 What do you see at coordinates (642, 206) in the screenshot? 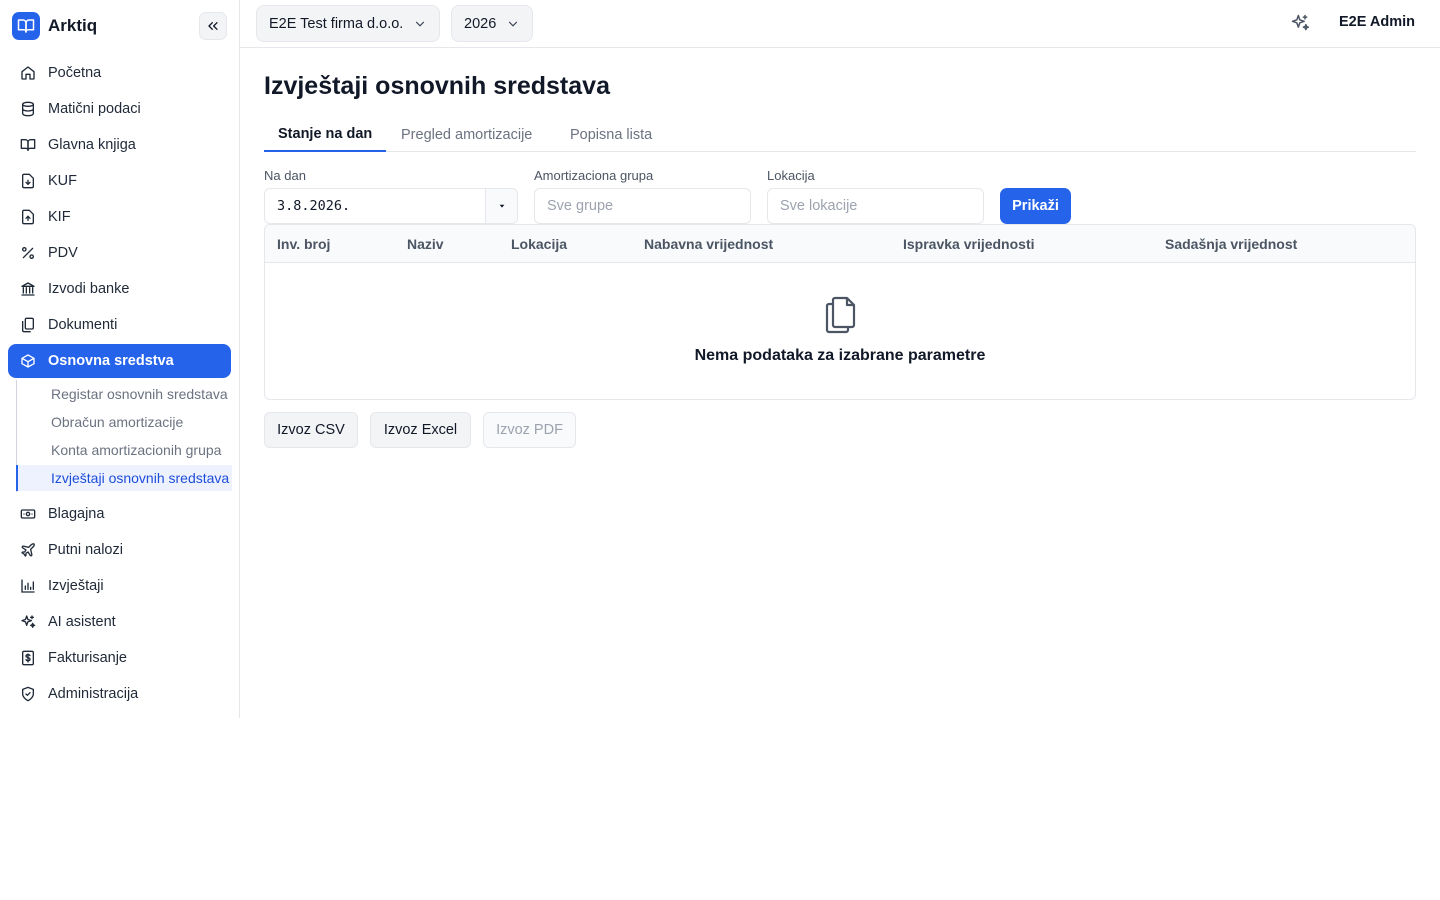
I see `group-select` at bounding box center [642, 206].